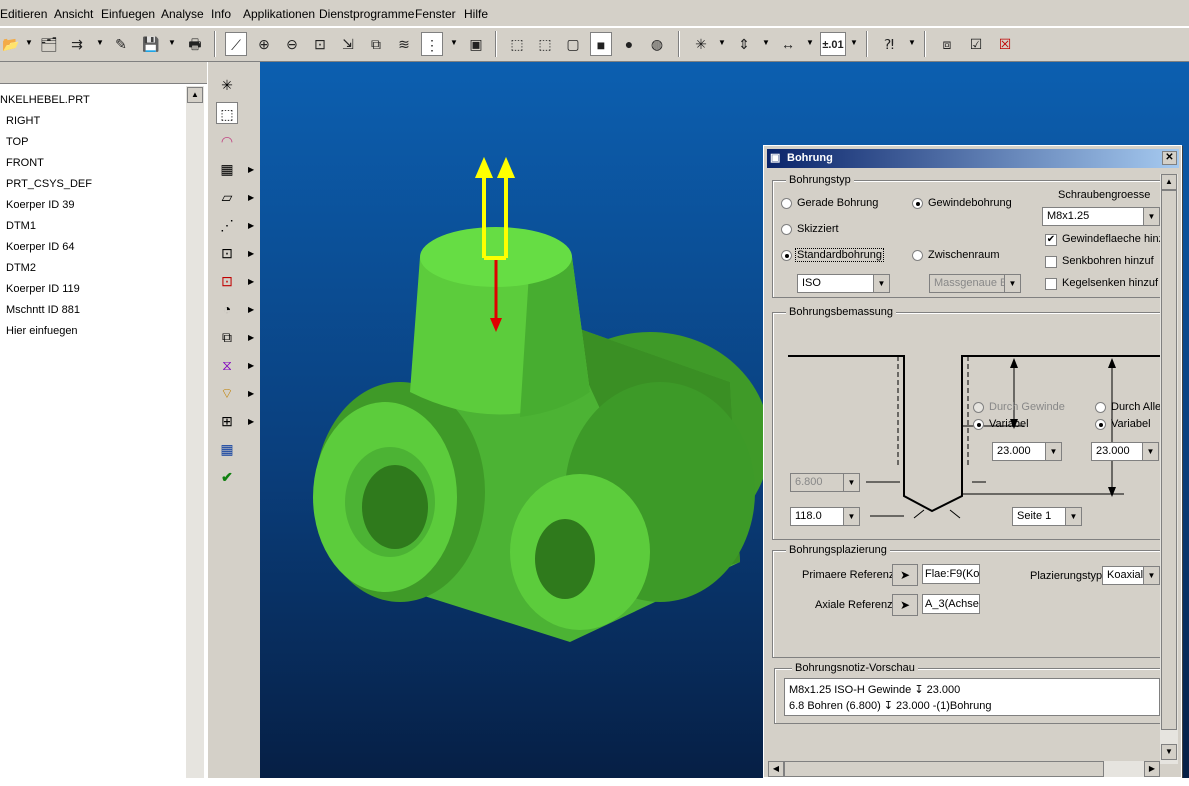  I want to click on scroll-down-icon: ▼, so click(1169, 752).